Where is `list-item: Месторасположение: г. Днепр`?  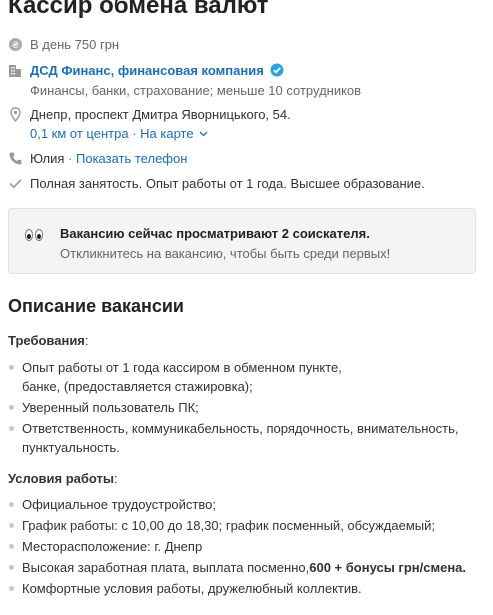 list-item: Месторасположение: г. Днепр is located at coordinates (243, 546).